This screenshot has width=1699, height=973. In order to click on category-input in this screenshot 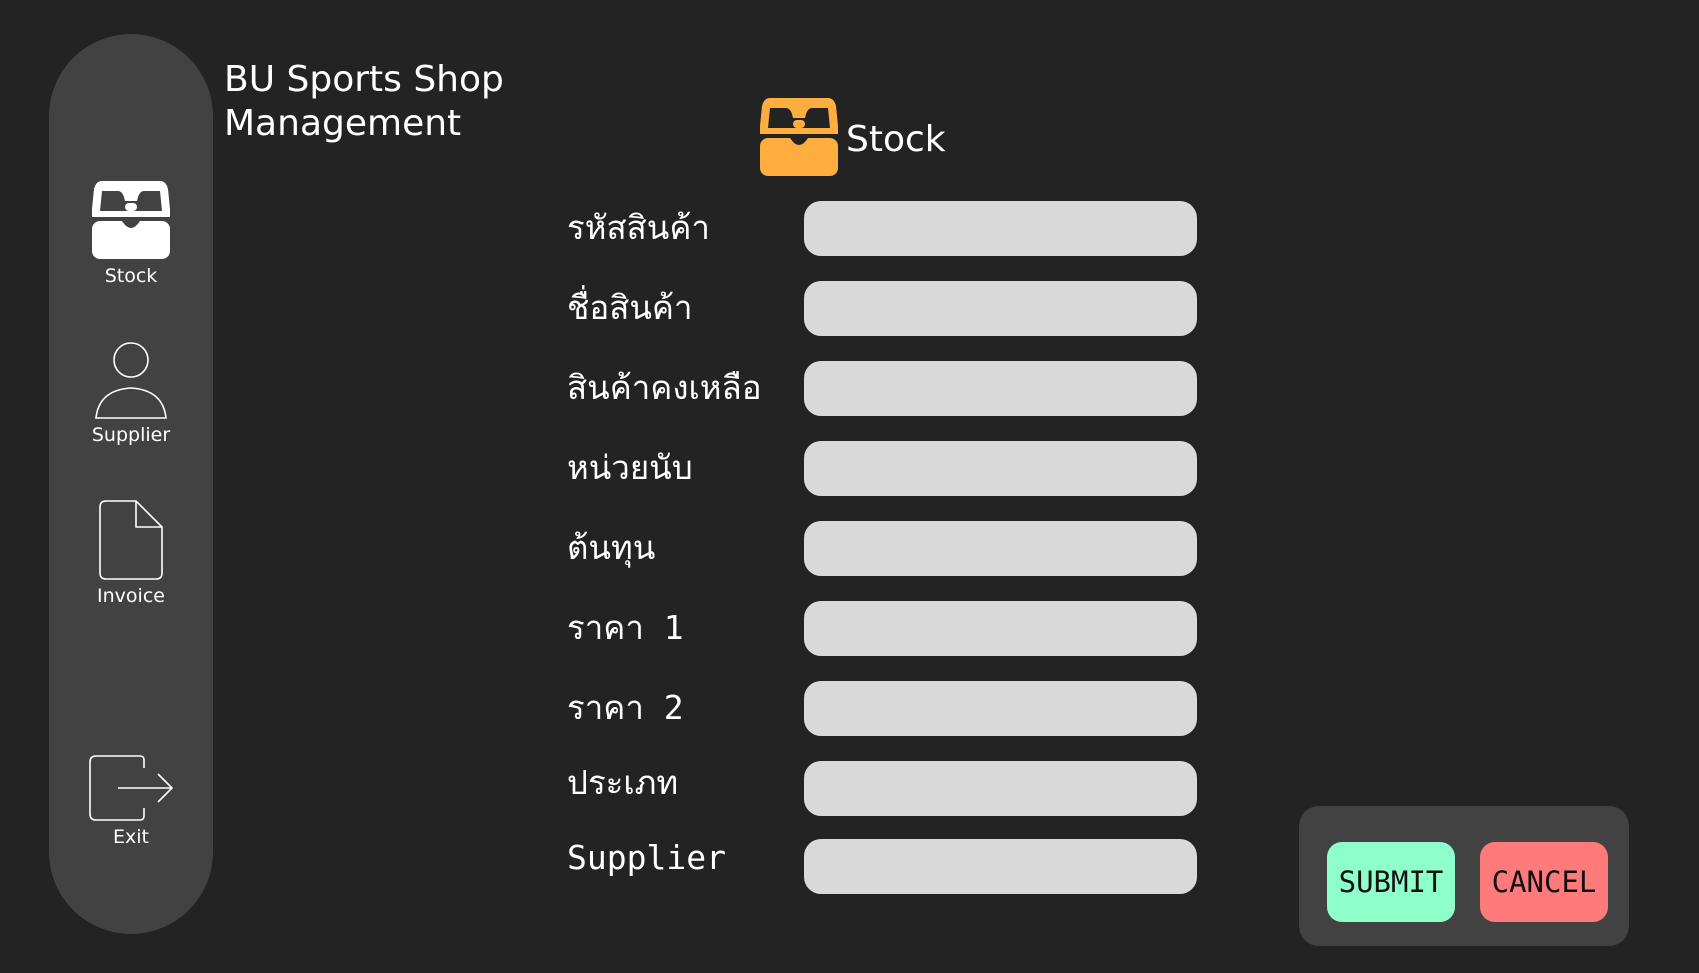, I will do `click(1000, 788)`.